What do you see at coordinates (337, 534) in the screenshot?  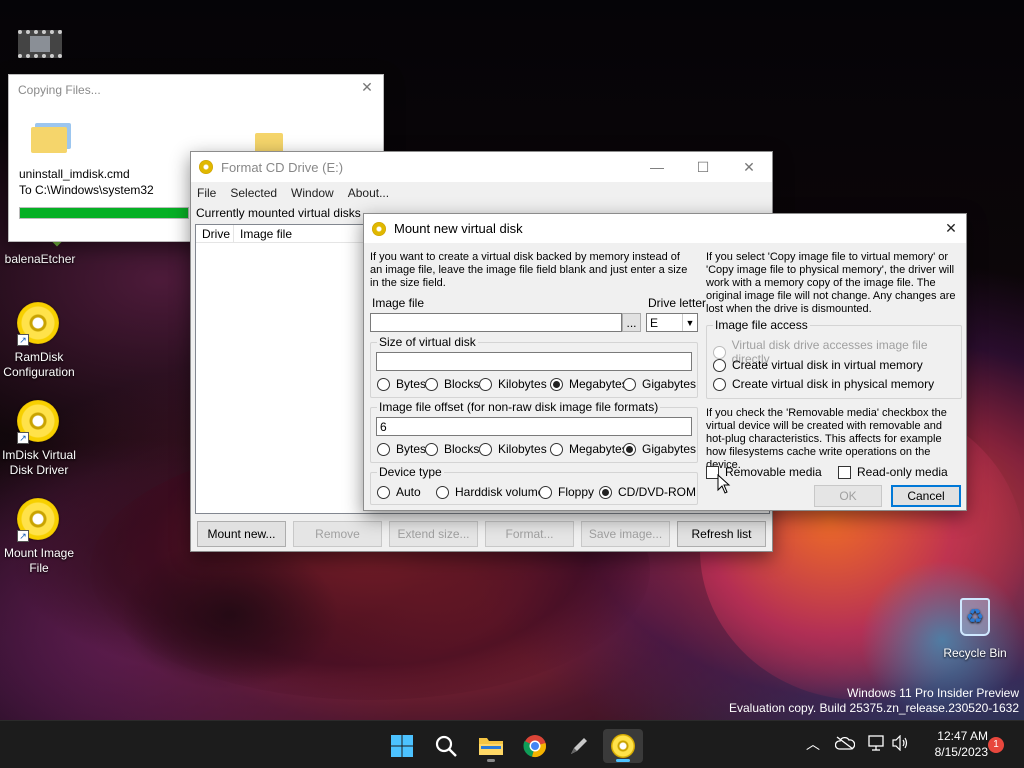 I see `remove-button: Remove` at bounding box center [337, 534].